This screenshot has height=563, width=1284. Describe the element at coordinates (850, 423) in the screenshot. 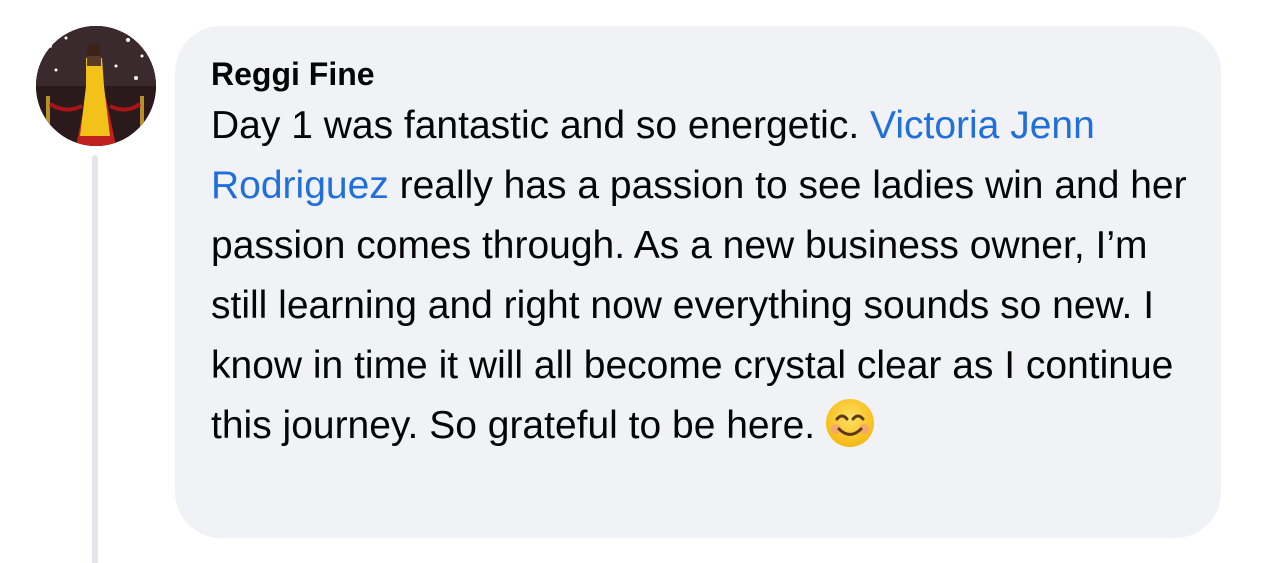

I see `smiling-face-emoji-icon` at that location.